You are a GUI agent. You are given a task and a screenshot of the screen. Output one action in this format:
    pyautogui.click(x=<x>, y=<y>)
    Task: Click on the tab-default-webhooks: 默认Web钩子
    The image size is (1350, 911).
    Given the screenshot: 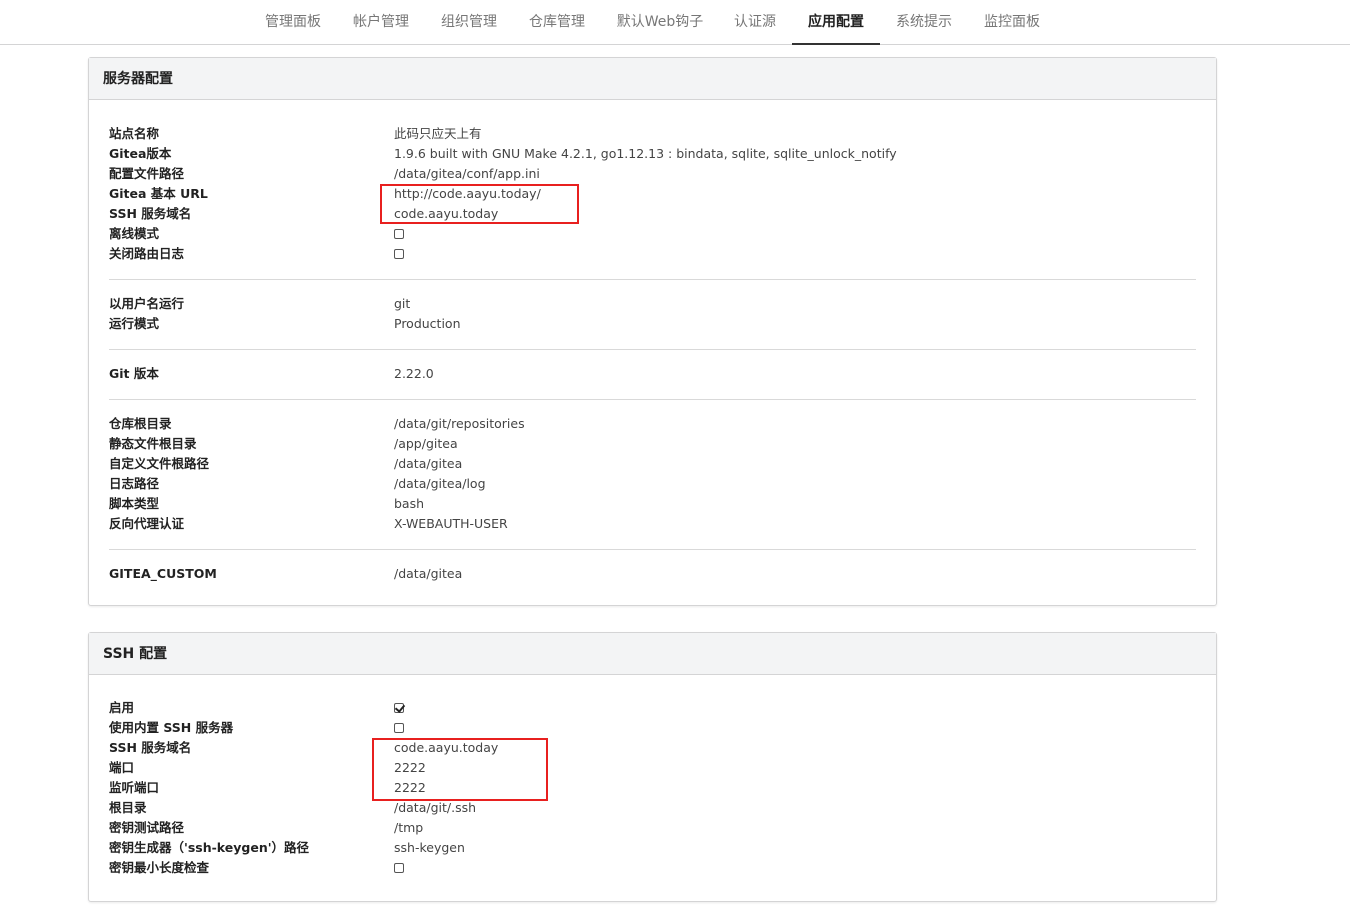 What is the action you would take?
    pyautogui.click(x=660, y=22)
    